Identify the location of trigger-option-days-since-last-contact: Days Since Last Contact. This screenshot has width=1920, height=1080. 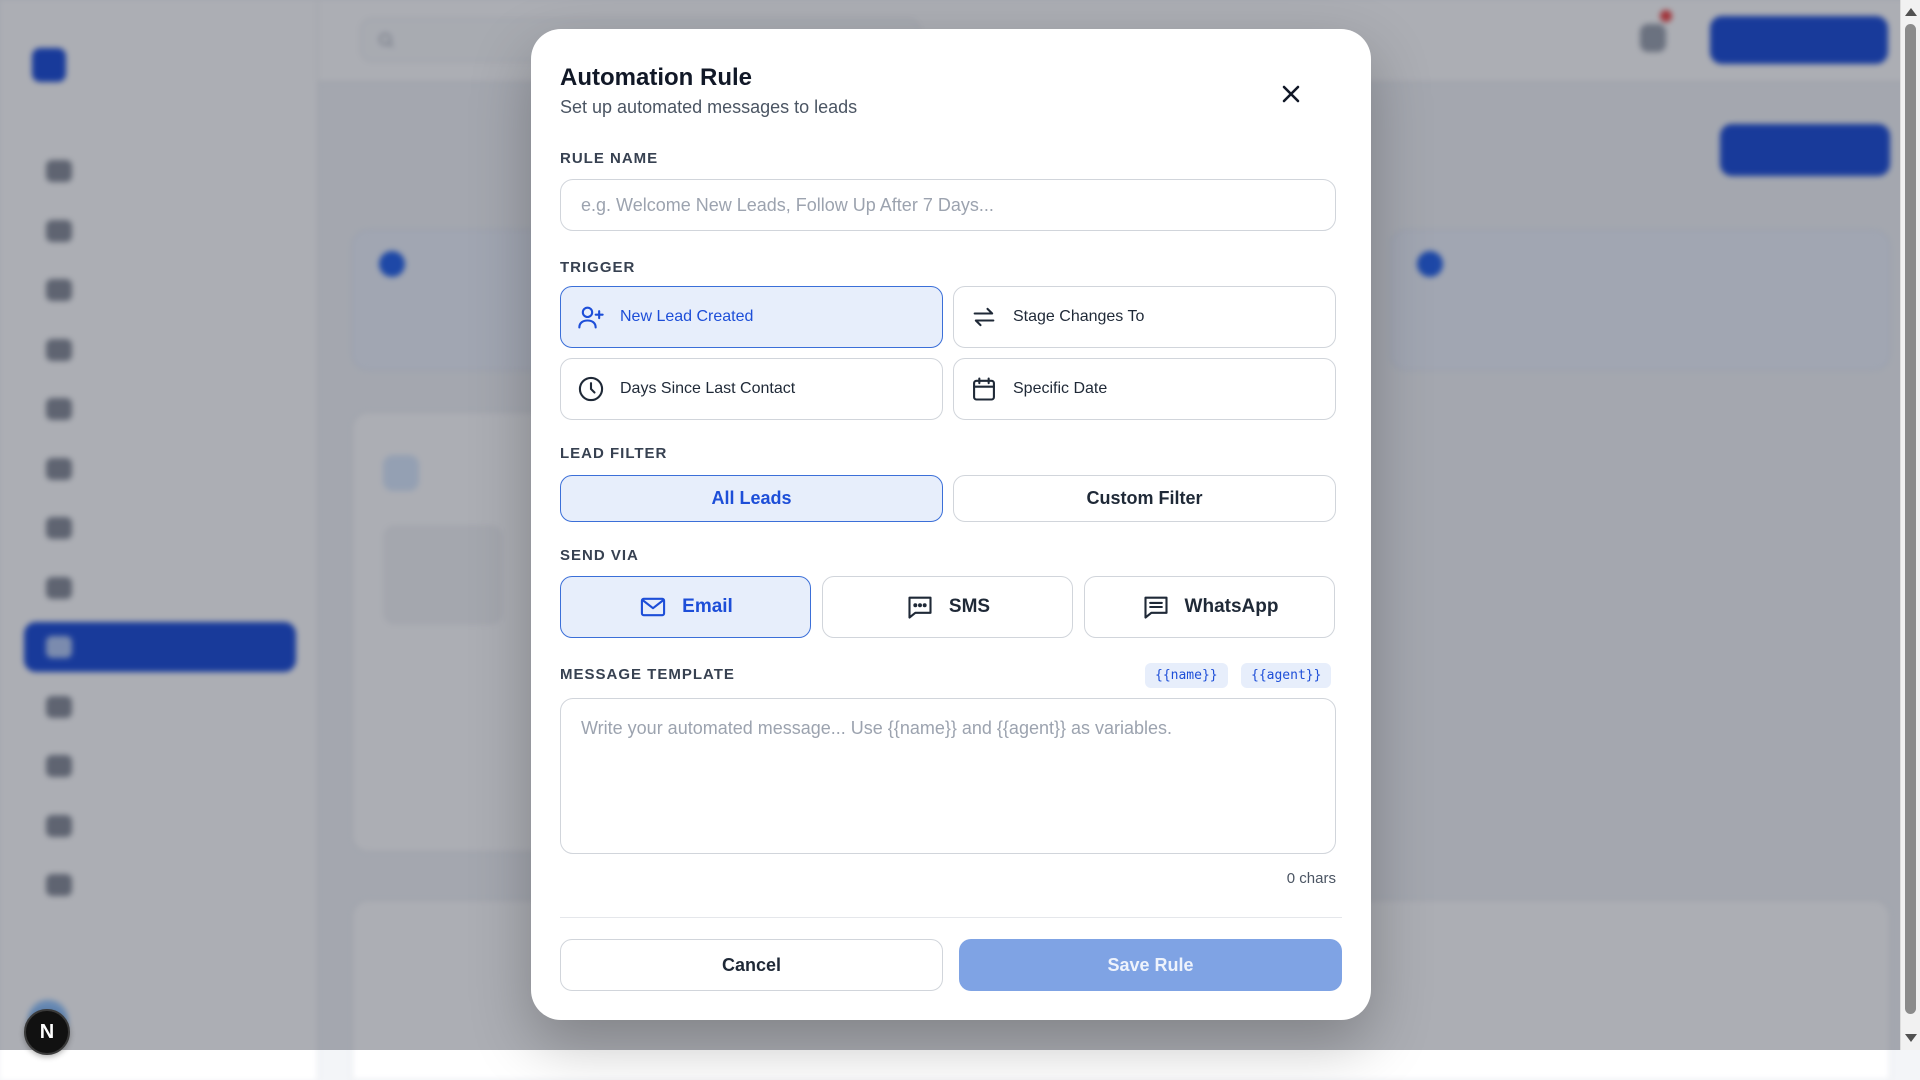
(751, 389).